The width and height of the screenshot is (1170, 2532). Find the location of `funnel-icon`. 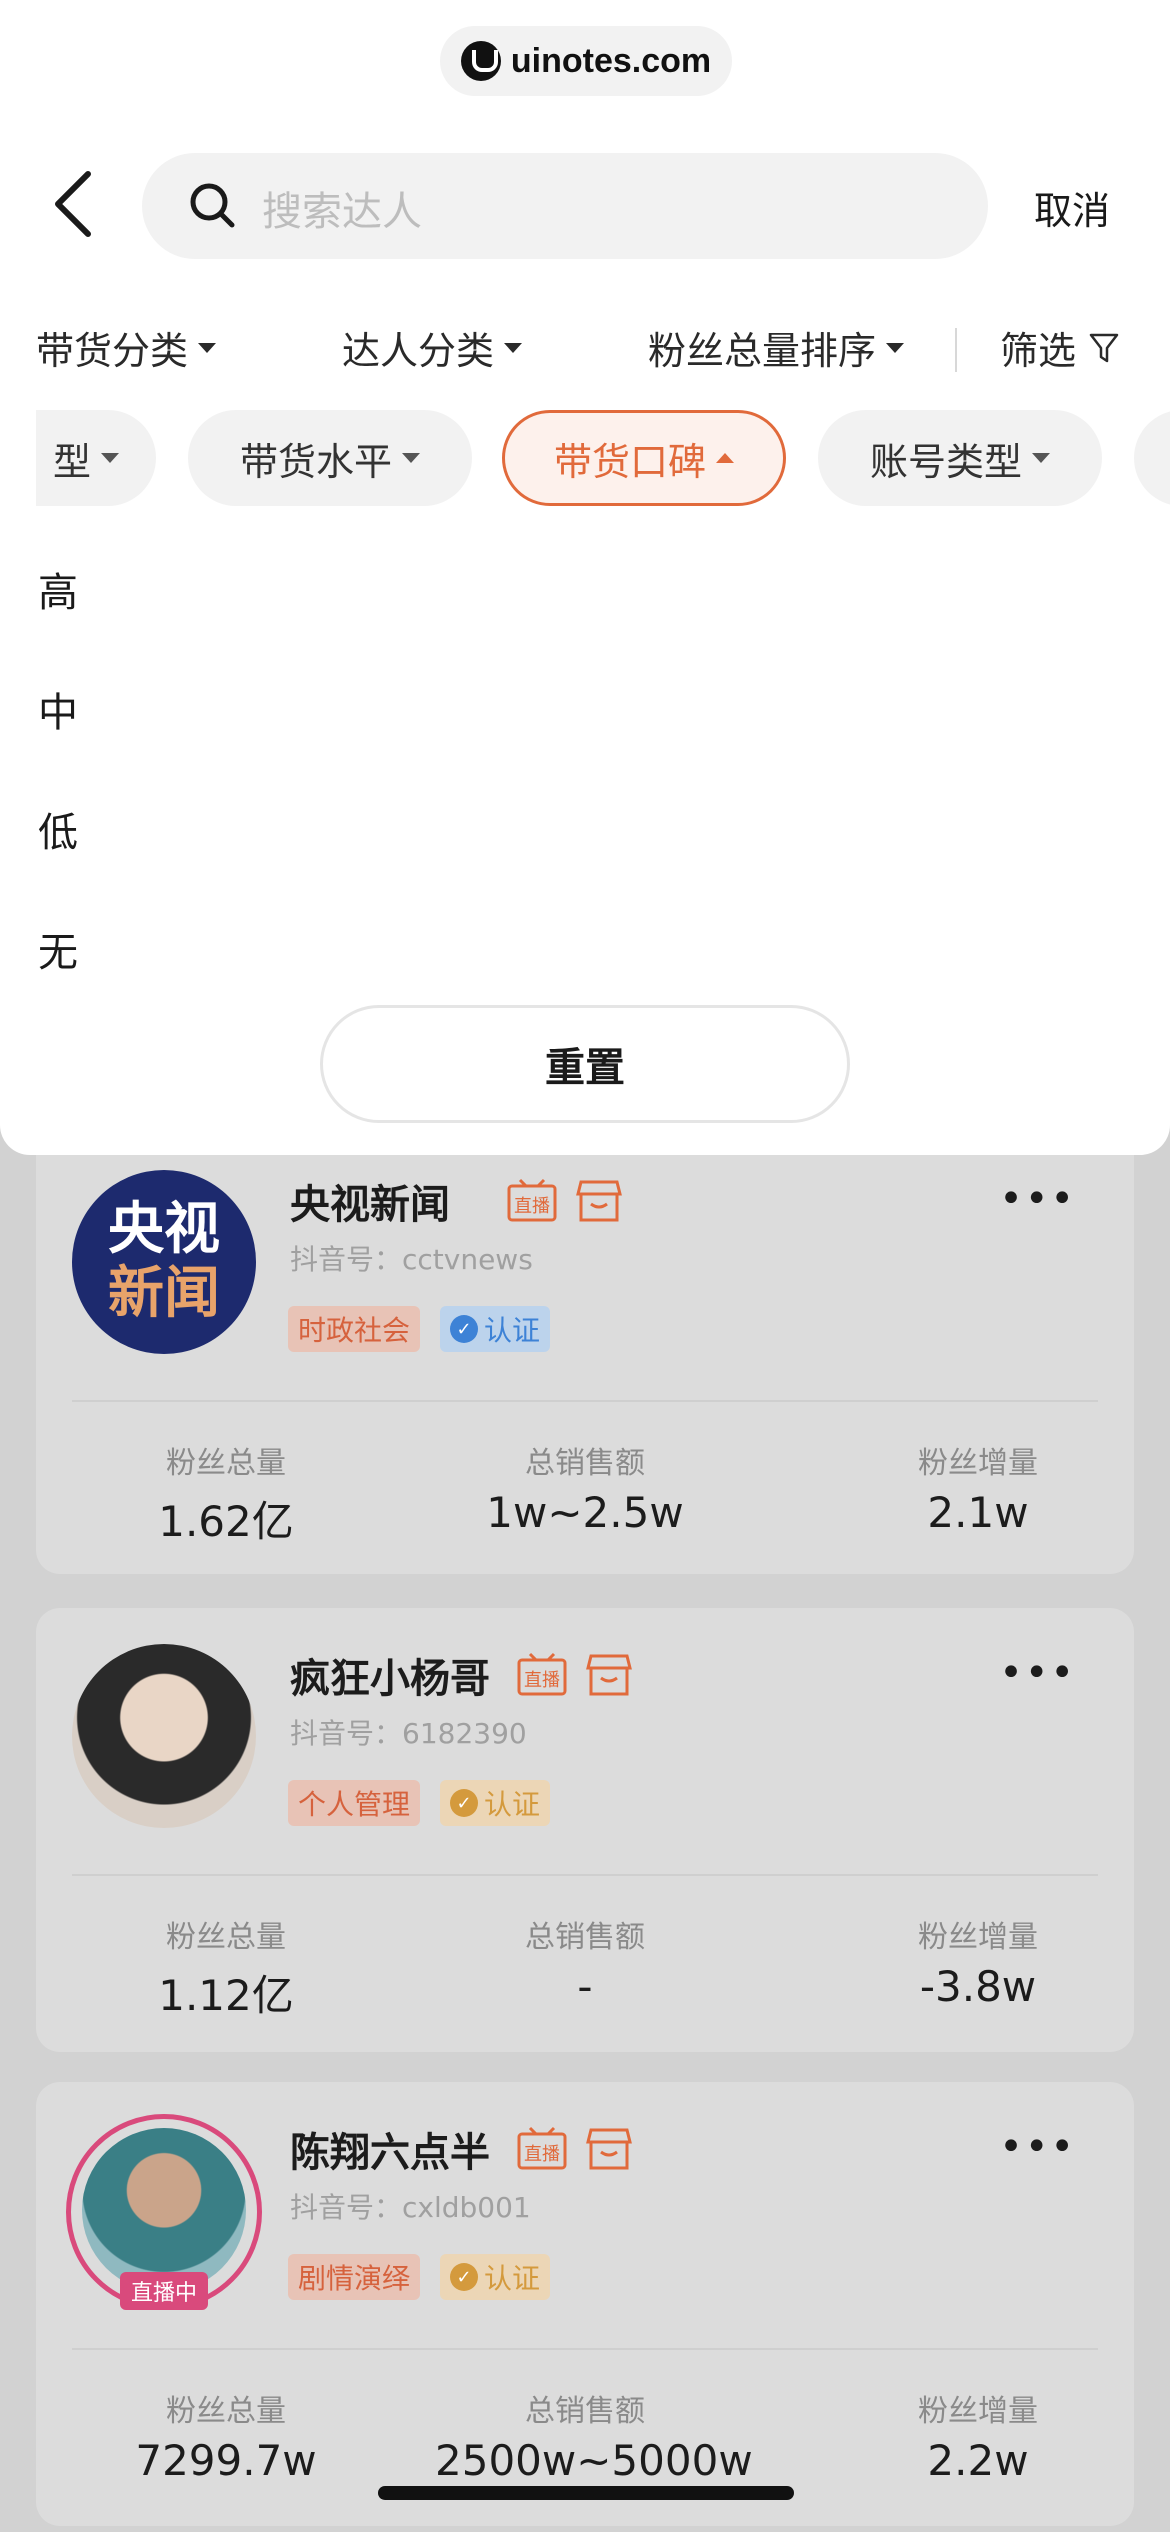

funnel-icon is located at coordinates (1104, 347).